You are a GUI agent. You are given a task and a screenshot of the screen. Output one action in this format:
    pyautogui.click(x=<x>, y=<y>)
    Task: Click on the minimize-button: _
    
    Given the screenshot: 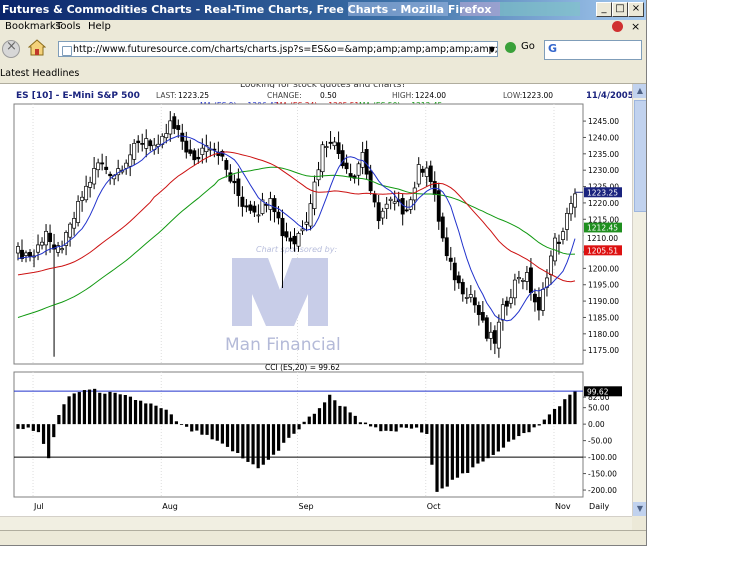 What is the action you would take?
    pyautogui.click(x=604, y=9)
    